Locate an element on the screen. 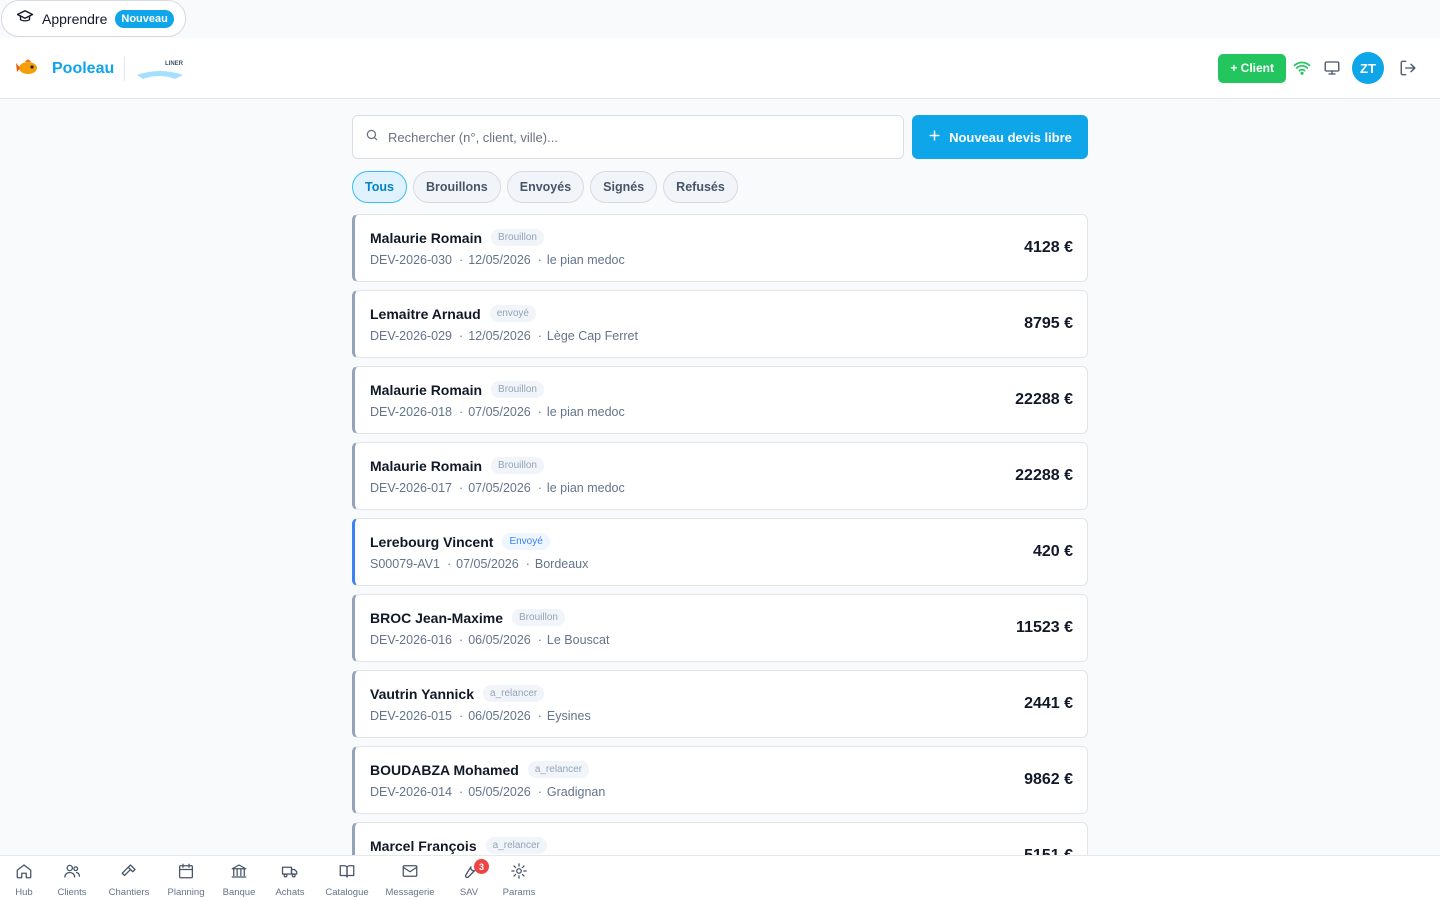  add-client-button: + Client is located at coordinates (1252, 68).